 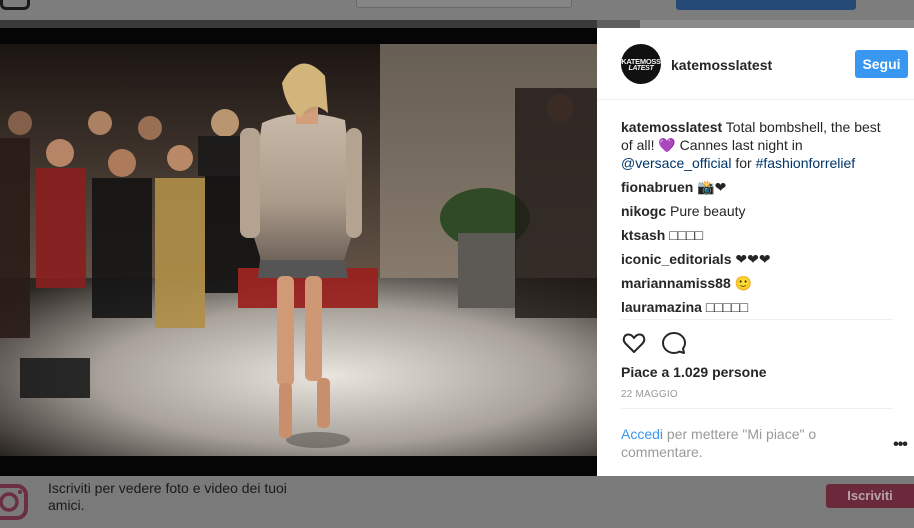 I want to click on comment-text: □□□□□, so click(x=725, y=307).